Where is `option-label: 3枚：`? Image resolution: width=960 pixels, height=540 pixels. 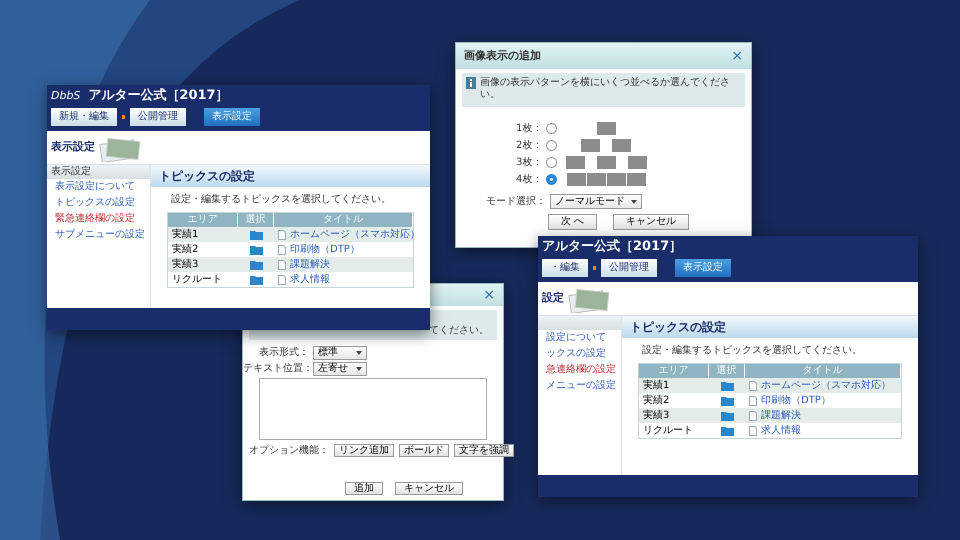 option-label: 3枚： is located at coordinates (529, 163).